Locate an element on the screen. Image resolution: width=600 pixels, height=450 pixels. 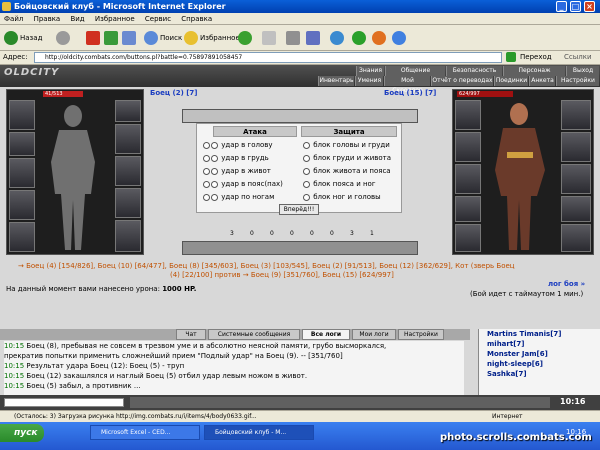
block-legs-radio is located at coordinates (306, 197).